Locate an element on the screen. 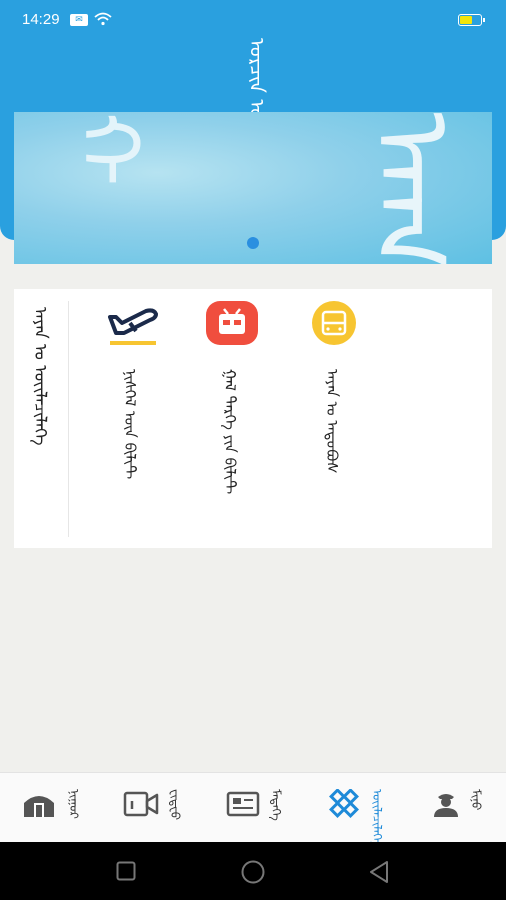 This screenshot has width=506, height=900. nav-item-news: ᠮᠡᠳᠡᠭᠡ is located at coordinates (252, 808).